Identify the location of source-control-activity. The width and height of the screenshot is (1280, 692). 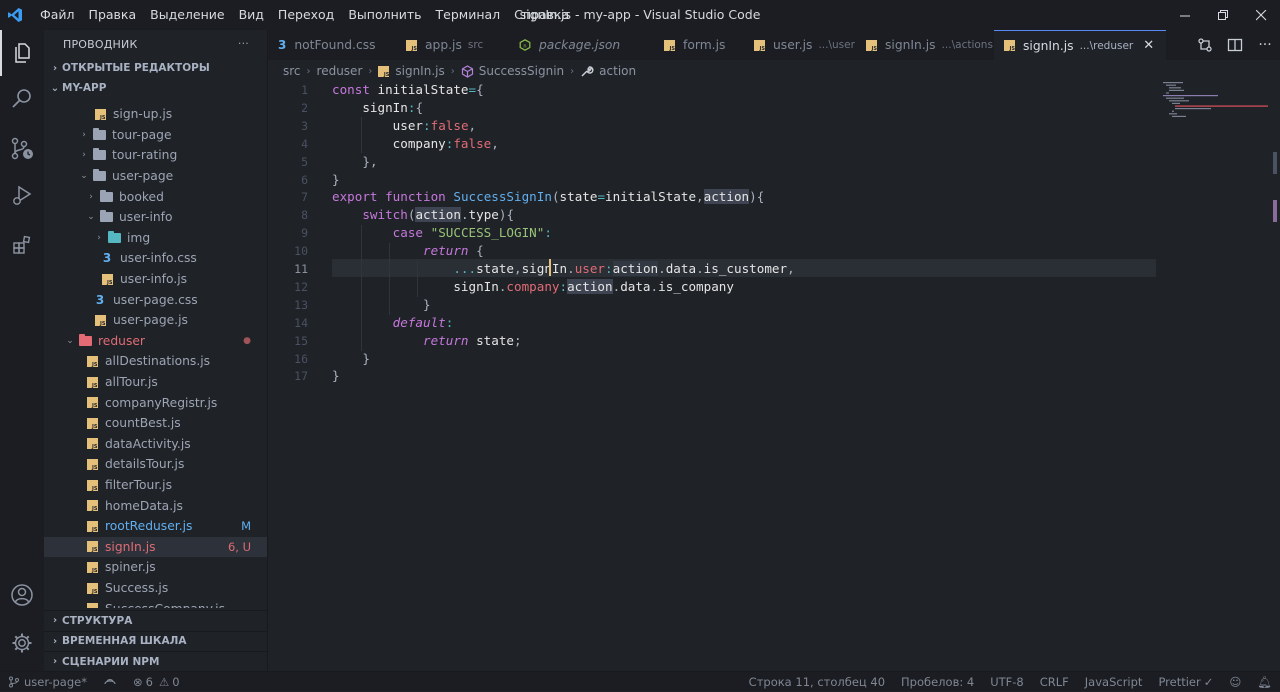
(22, 149).